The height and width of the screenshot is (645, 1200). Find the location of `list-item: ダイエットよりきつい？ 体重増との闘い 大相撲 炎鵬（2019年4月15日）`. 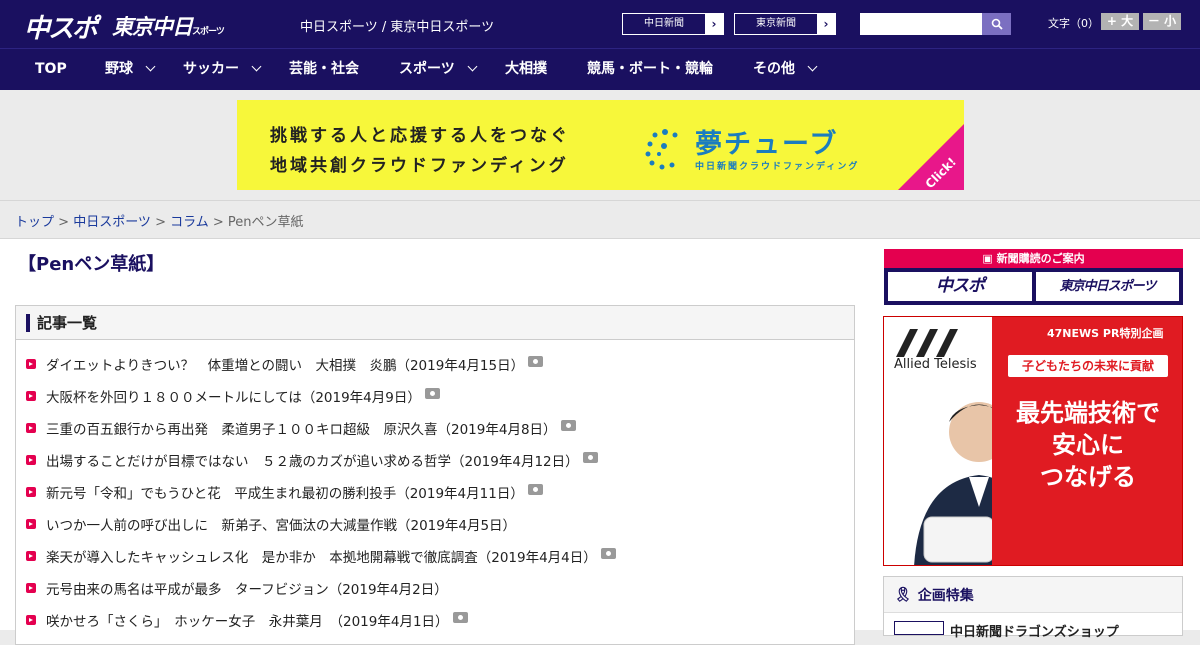

list-item: ダイエットよりきつい？ 体重増との闘い 大相撲 炎鵬（2019年4月15日） is located at coordinates (285, 364).